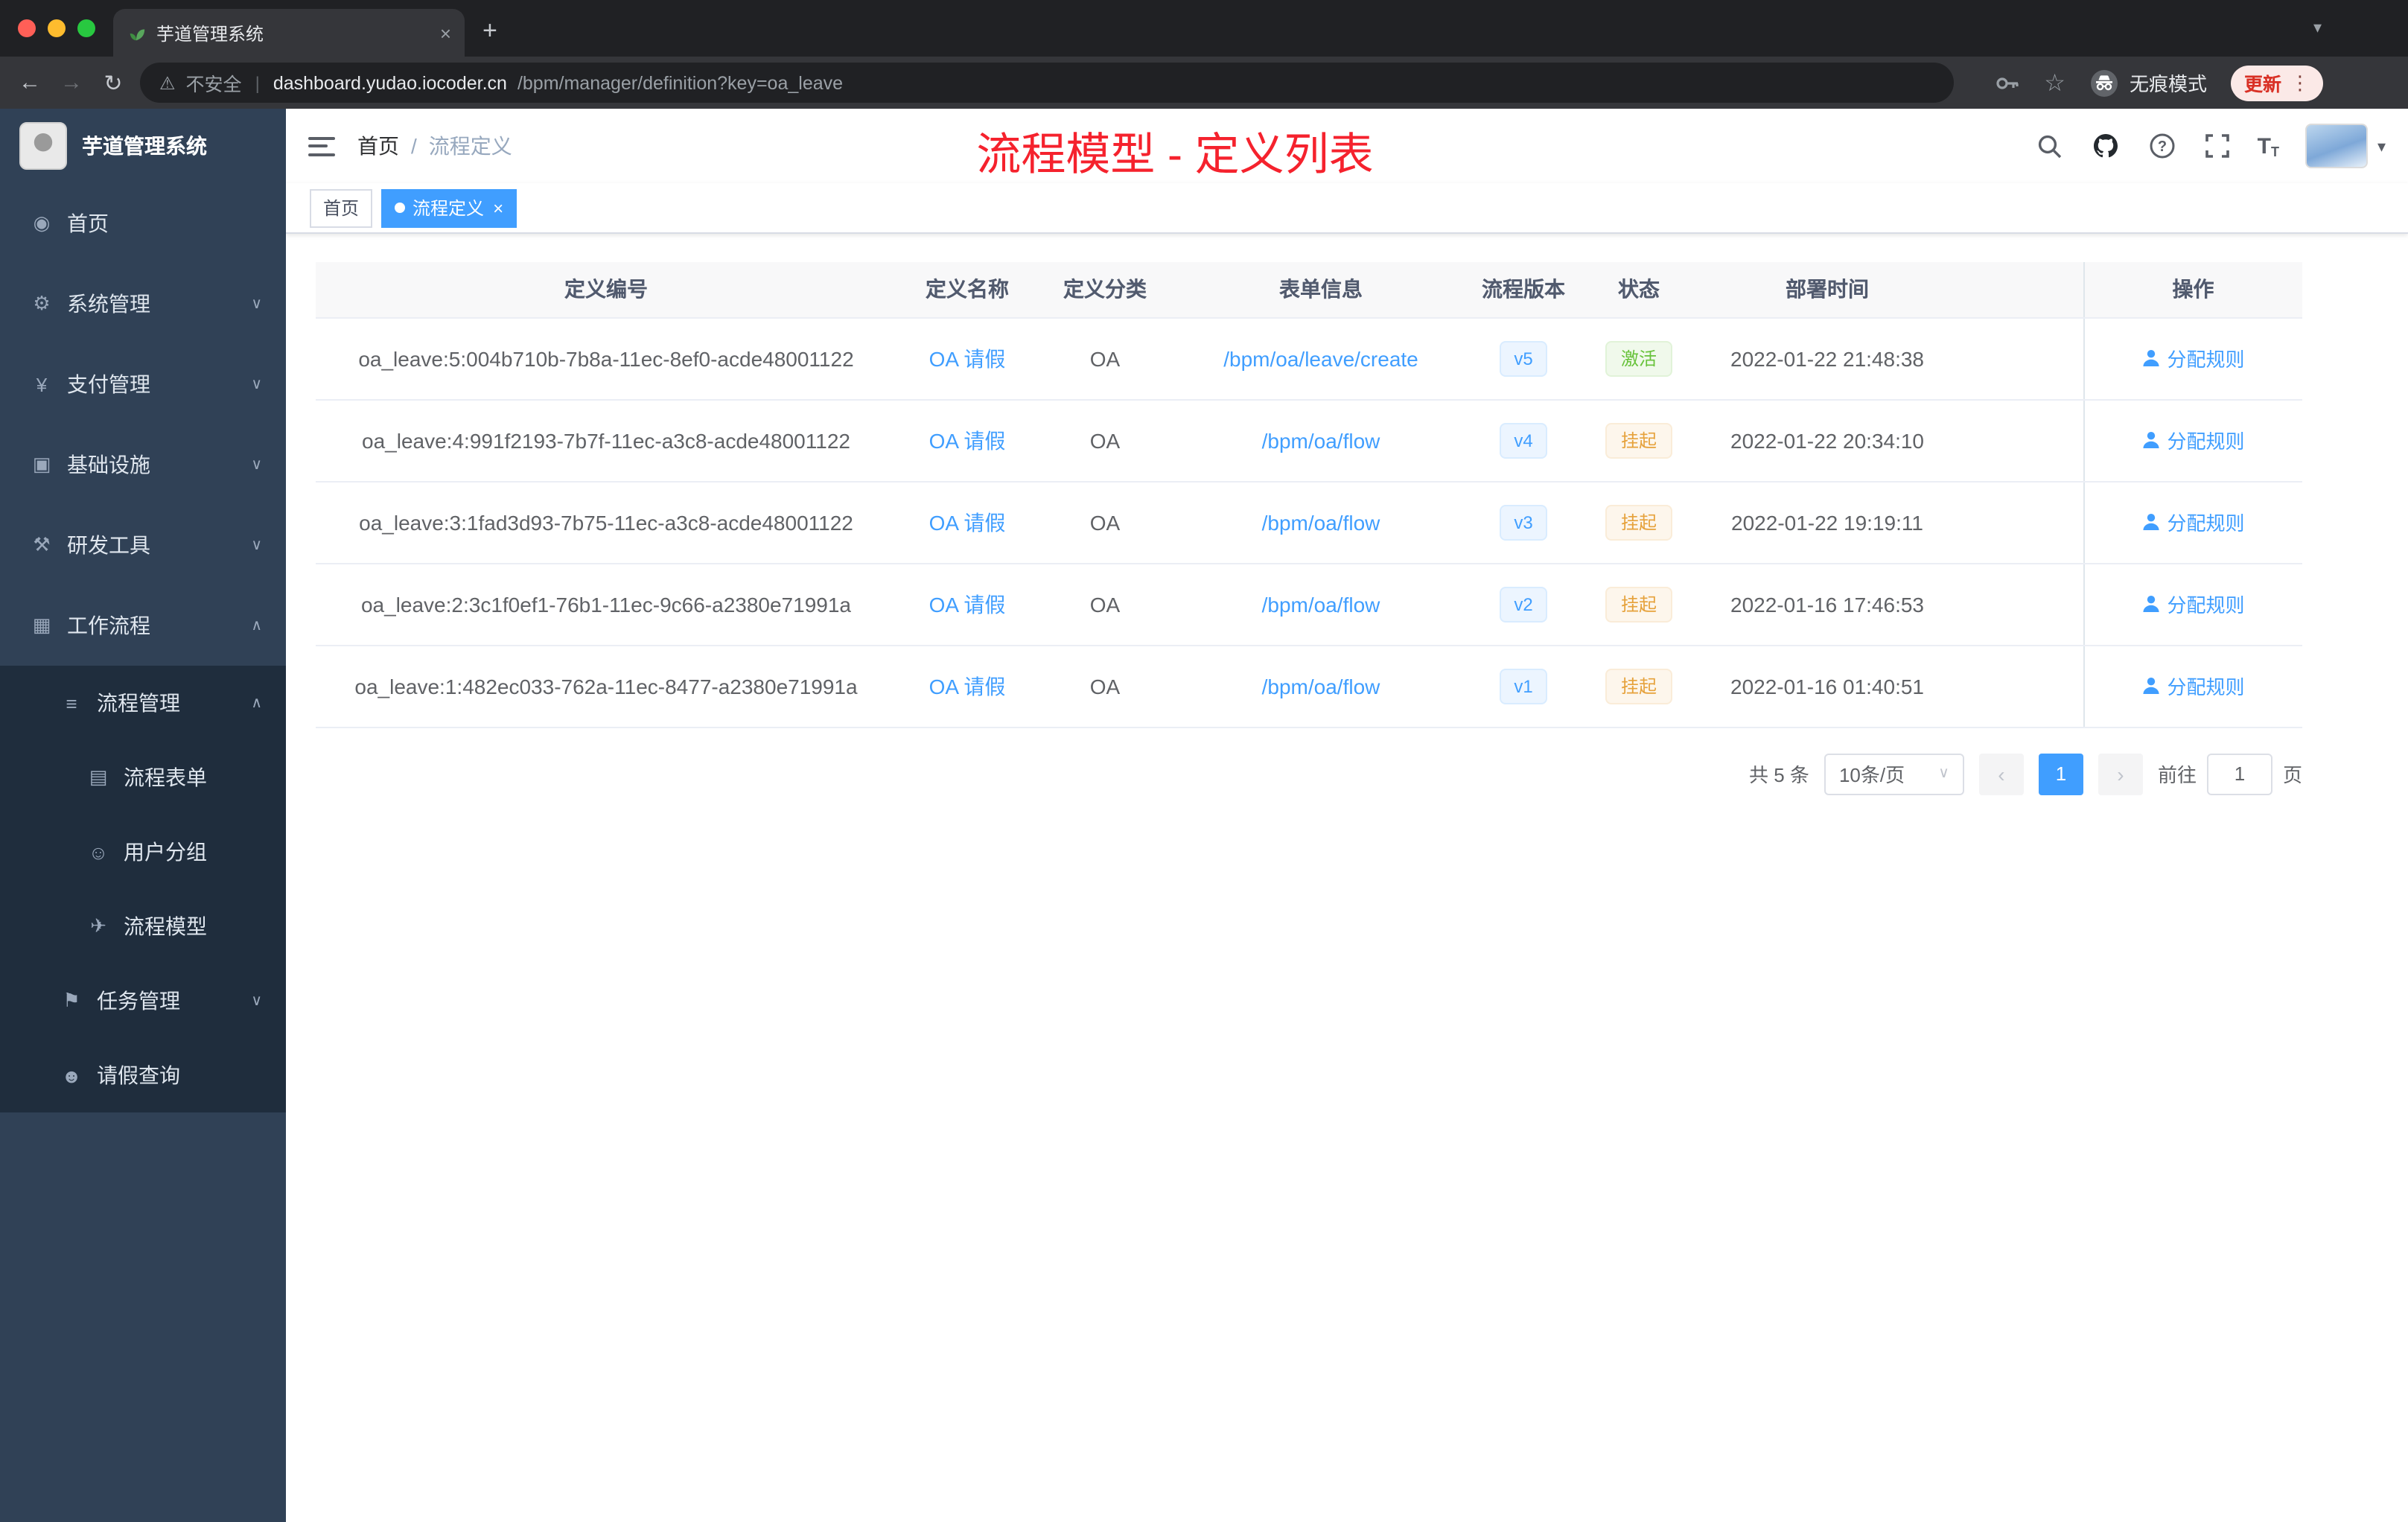 The width and height of the screenshot is (2408, 1522). I want to click on assign-rule-label: 分配规则, so click(2206, 359).